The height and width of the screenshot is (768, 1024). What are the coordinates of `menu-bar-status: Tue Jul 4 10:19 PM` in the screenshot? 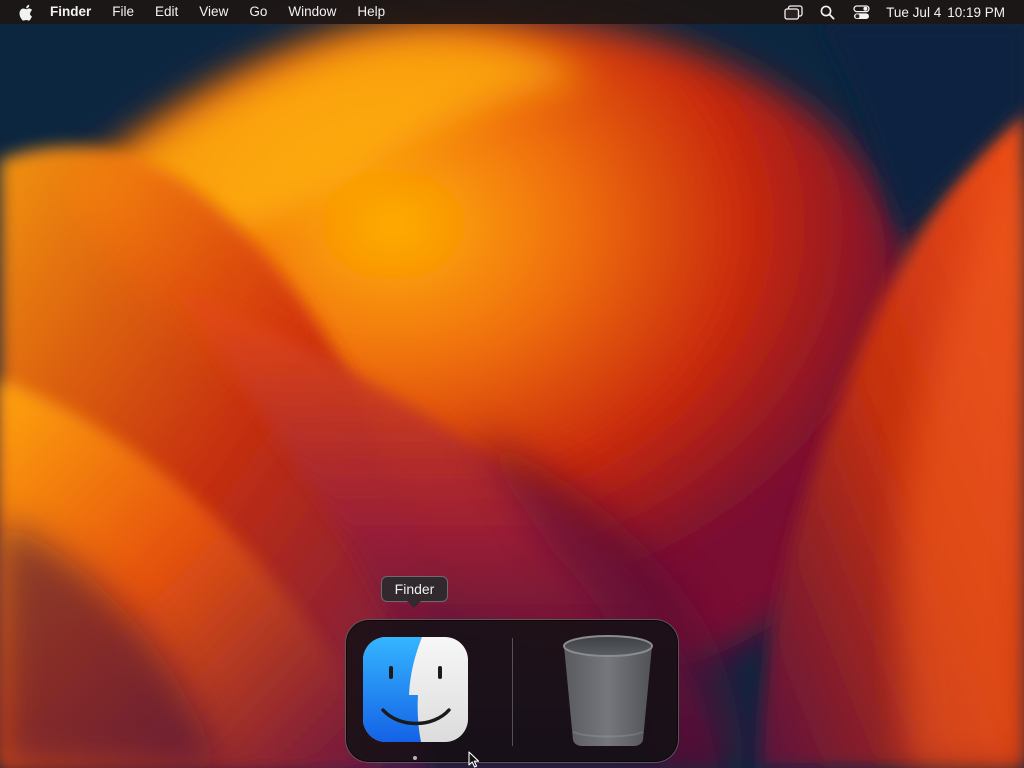 It's located at (897, 12).